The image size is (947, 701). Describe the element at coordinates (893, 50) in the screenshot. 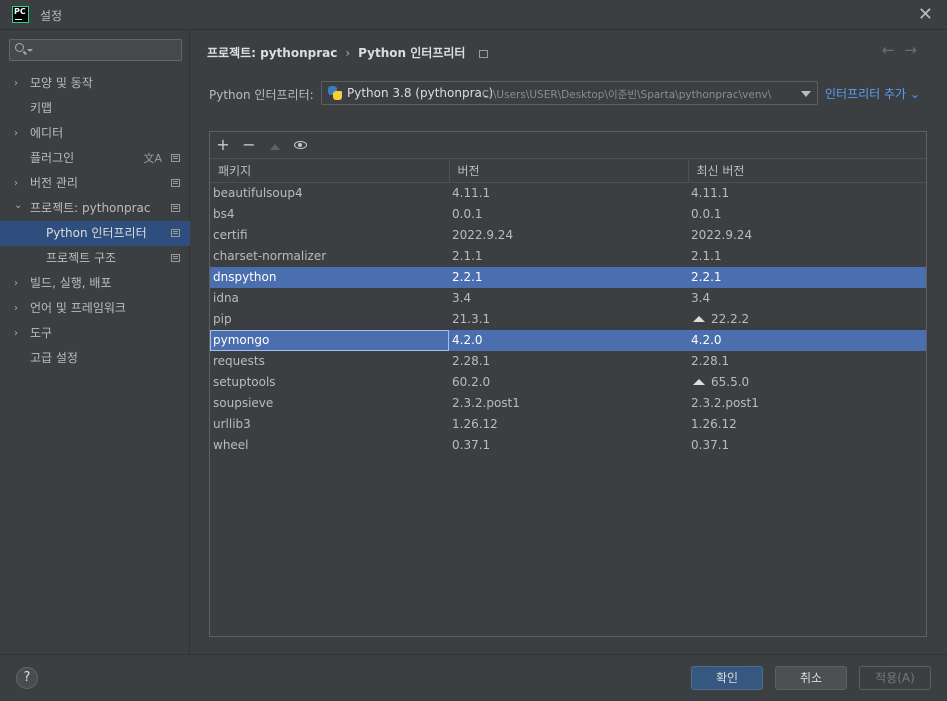

I see `back-arrow-icon: ←` at that location.